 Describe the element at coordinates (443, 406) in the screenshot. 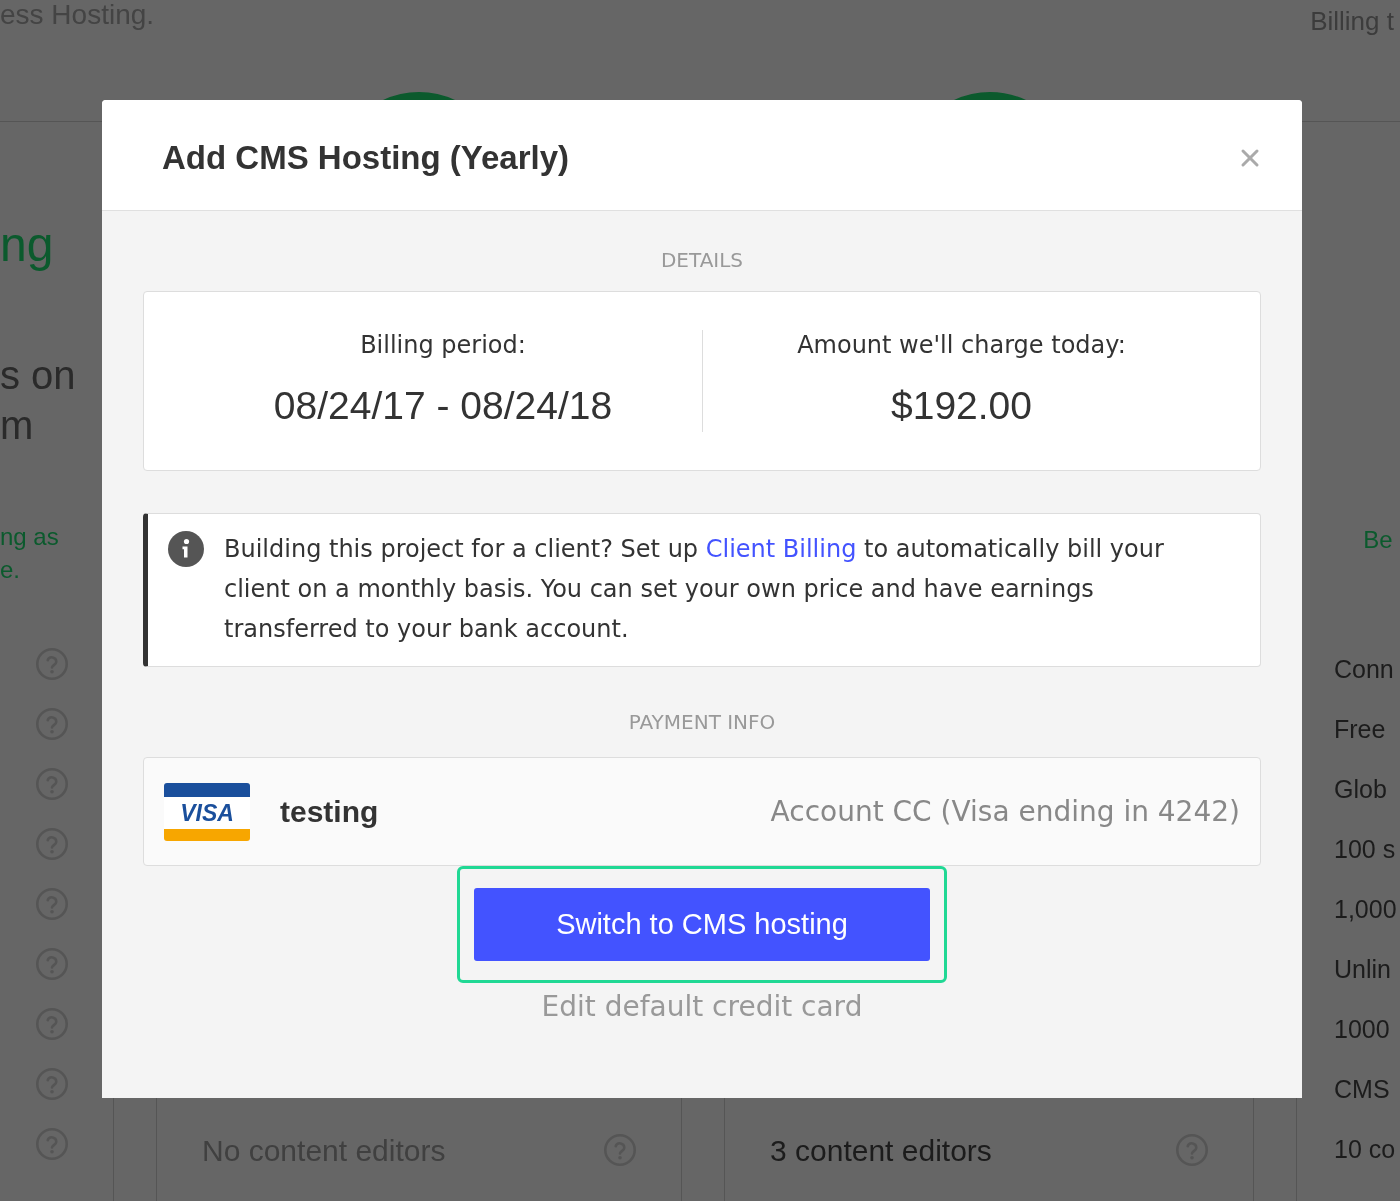

I see `detail-value: 08/24/17 - 08/24/18` at that location.